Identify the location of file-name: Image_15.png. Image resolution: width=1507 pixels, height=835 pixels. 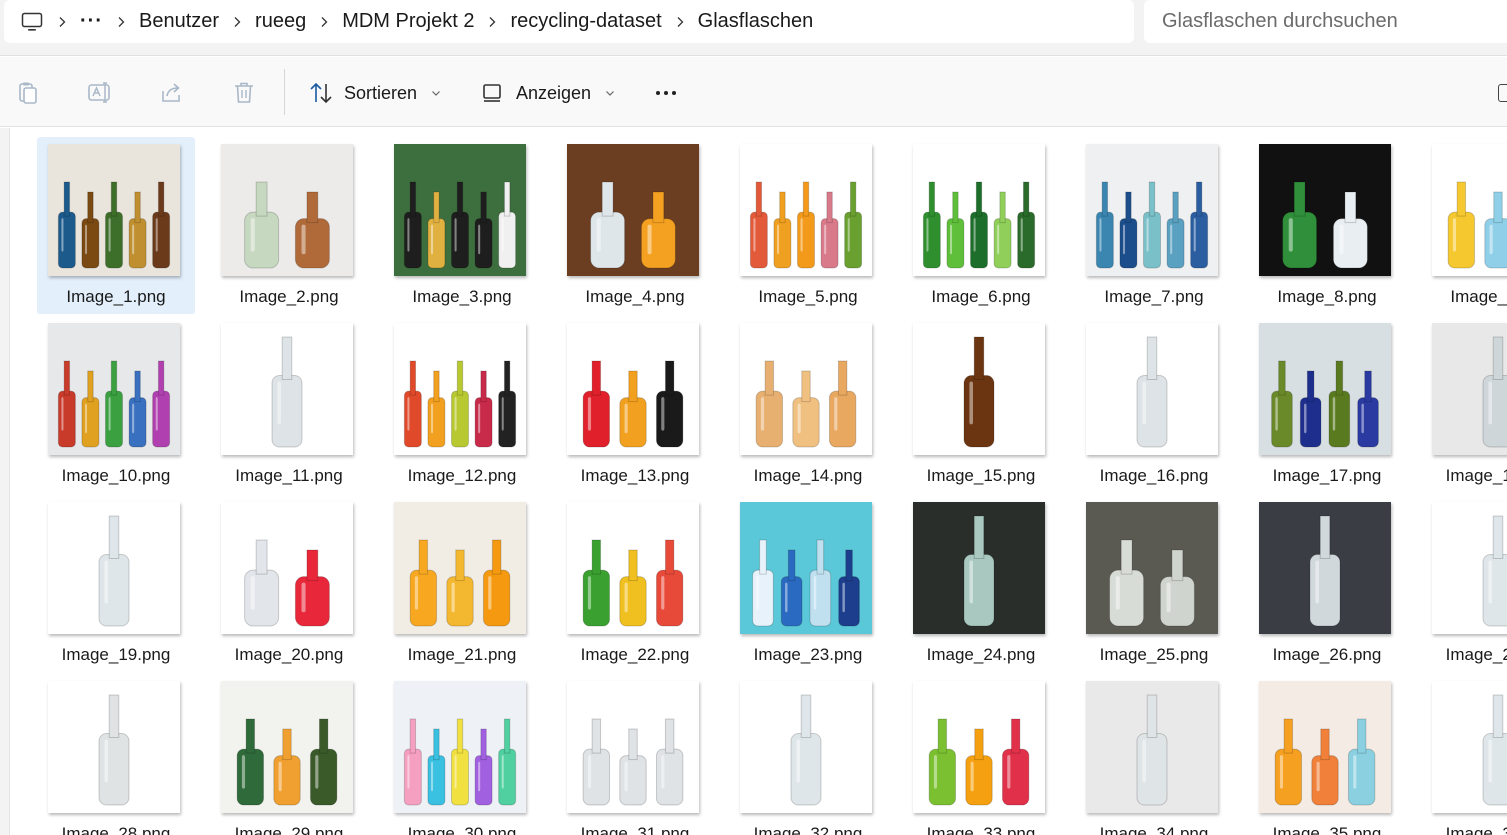
(981, 475).